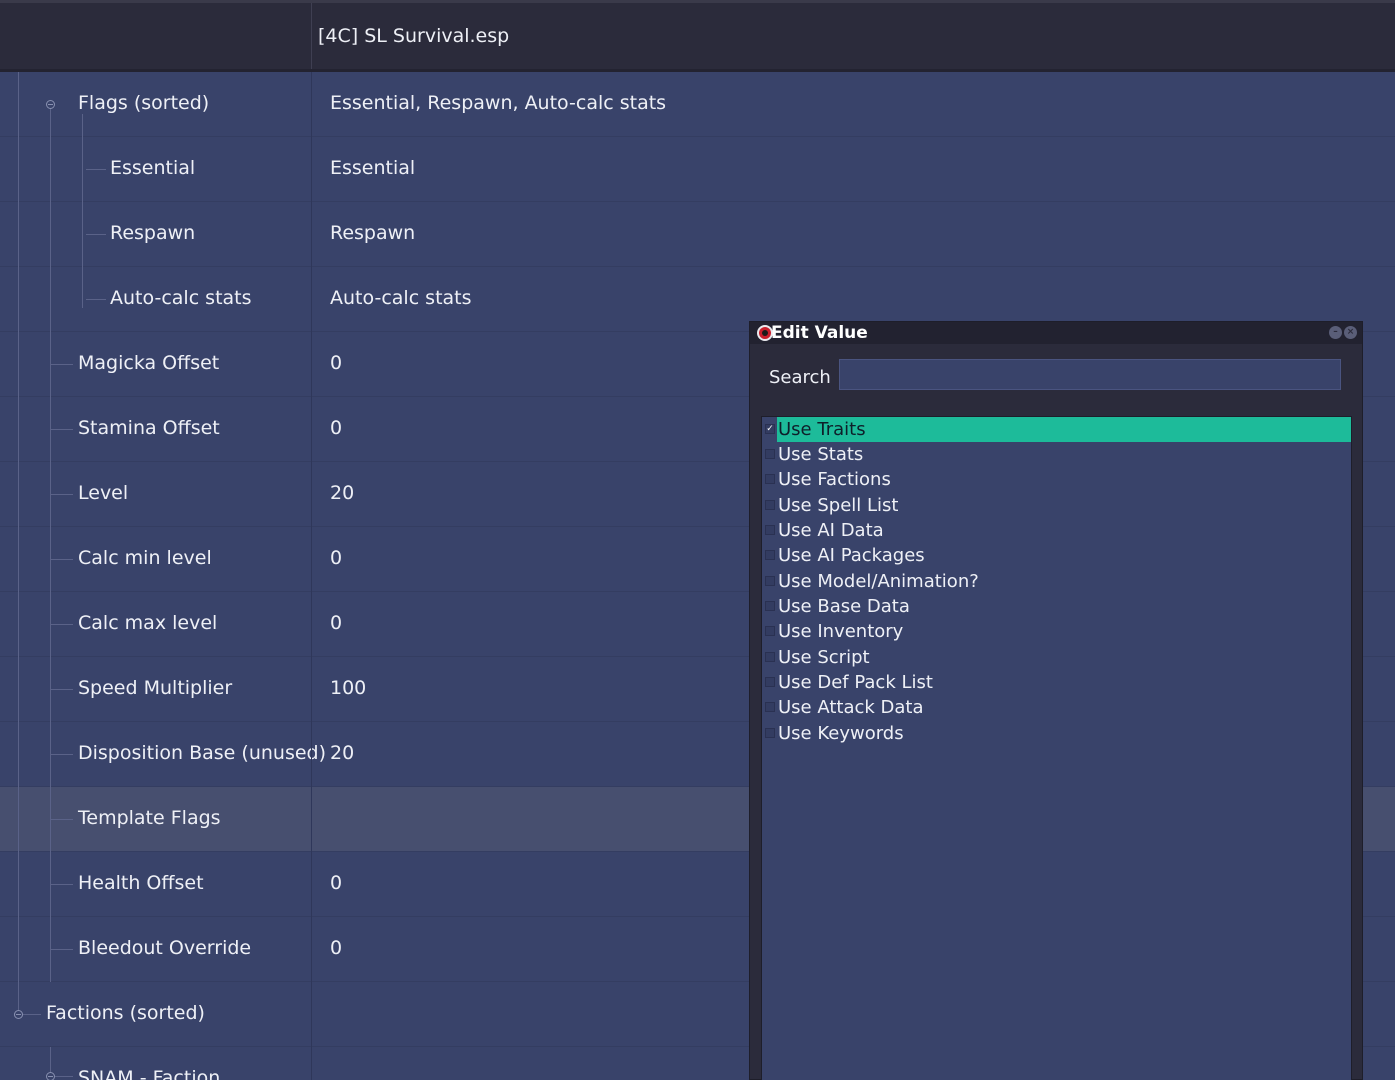 The image size is (1395, 1080). I want to click on row-value: Essential, Respawn, Auto-calc stats, so click(498, 103).